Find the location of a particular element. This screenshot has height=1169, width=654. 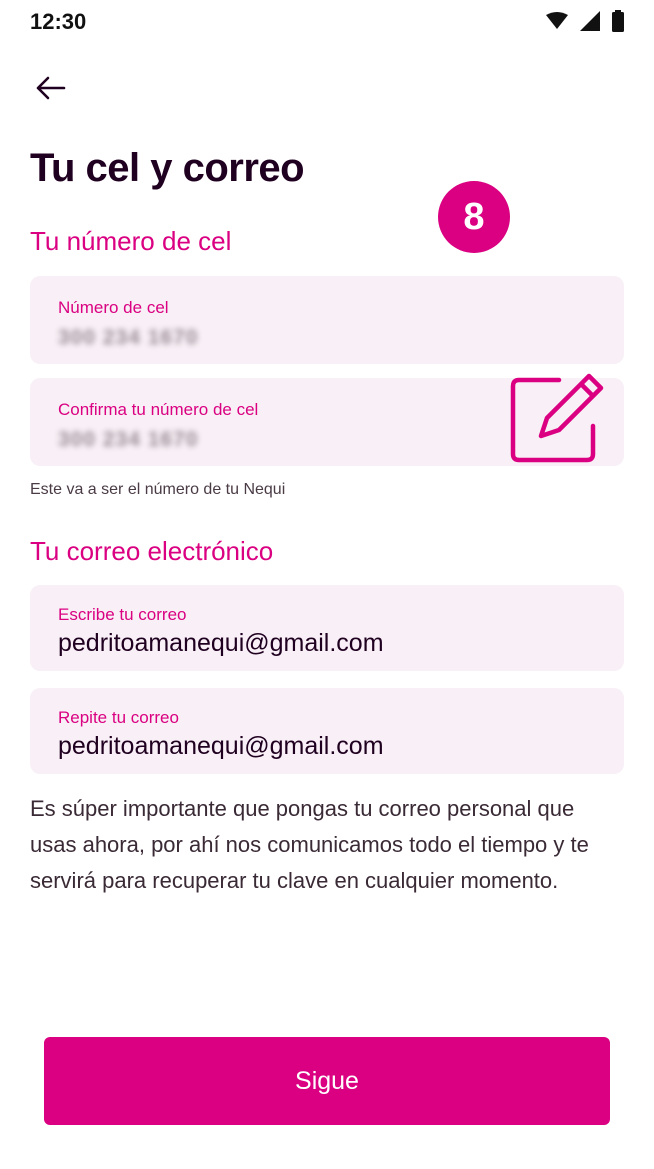

status-time: 12:30 is located at coordinates (58, 21).